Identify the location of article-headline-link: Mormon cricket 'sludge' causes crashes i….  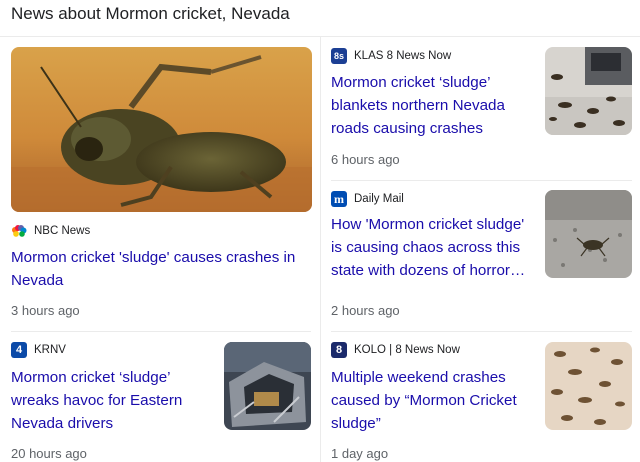
(161, 269).